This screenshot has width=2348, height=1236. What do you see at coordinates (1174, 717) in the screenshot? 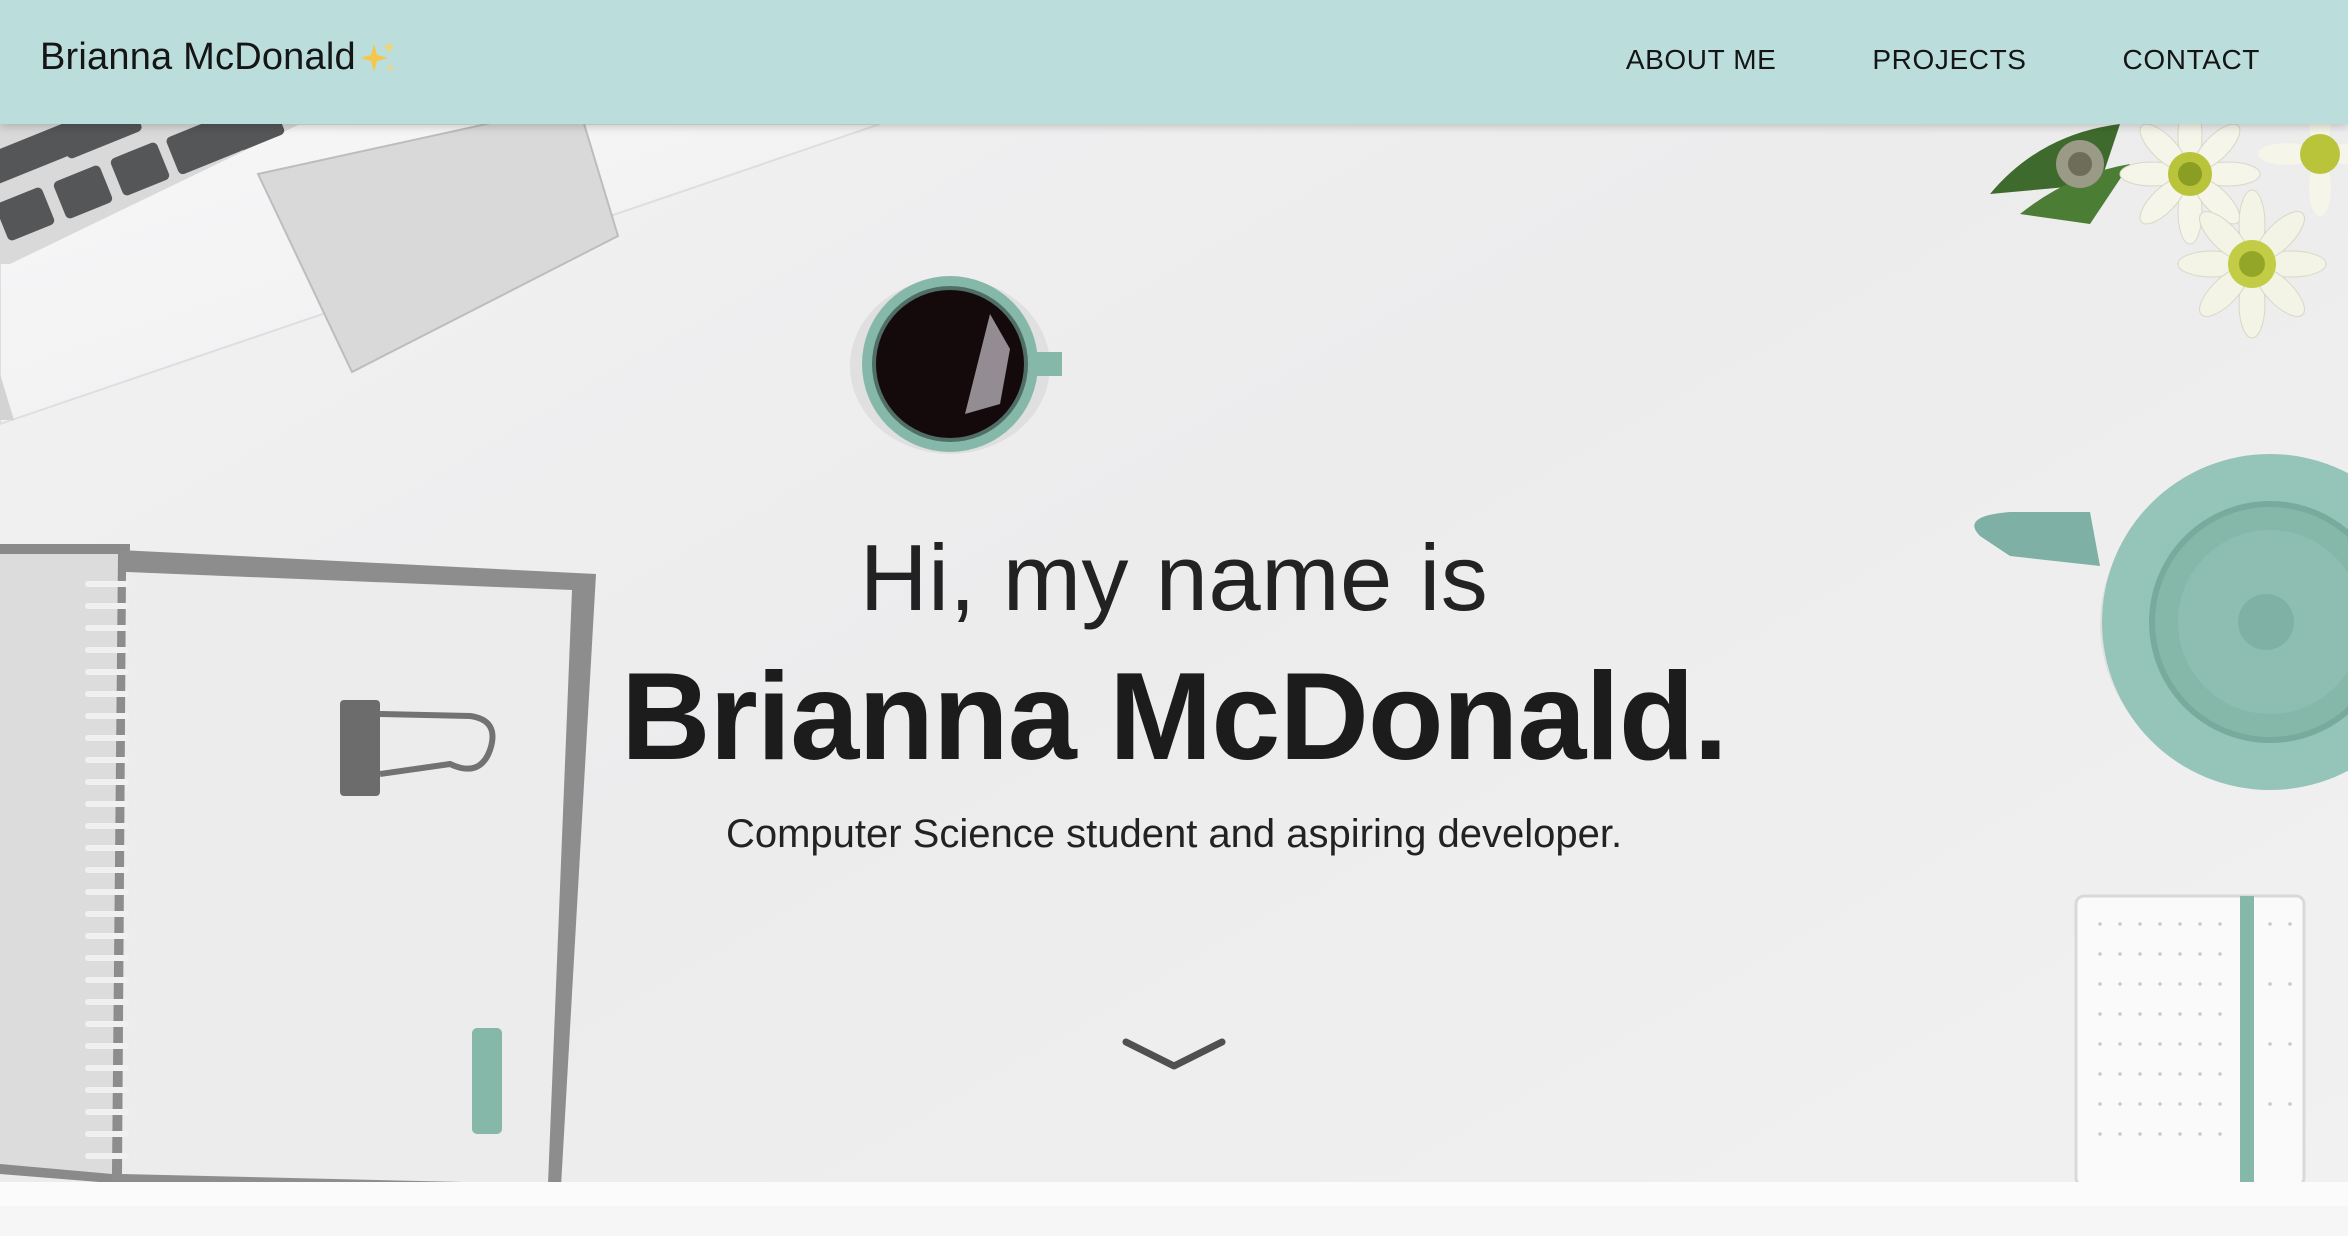
I see `hero-name: Brianna McDonald.` at bounding box center [1174, 717].